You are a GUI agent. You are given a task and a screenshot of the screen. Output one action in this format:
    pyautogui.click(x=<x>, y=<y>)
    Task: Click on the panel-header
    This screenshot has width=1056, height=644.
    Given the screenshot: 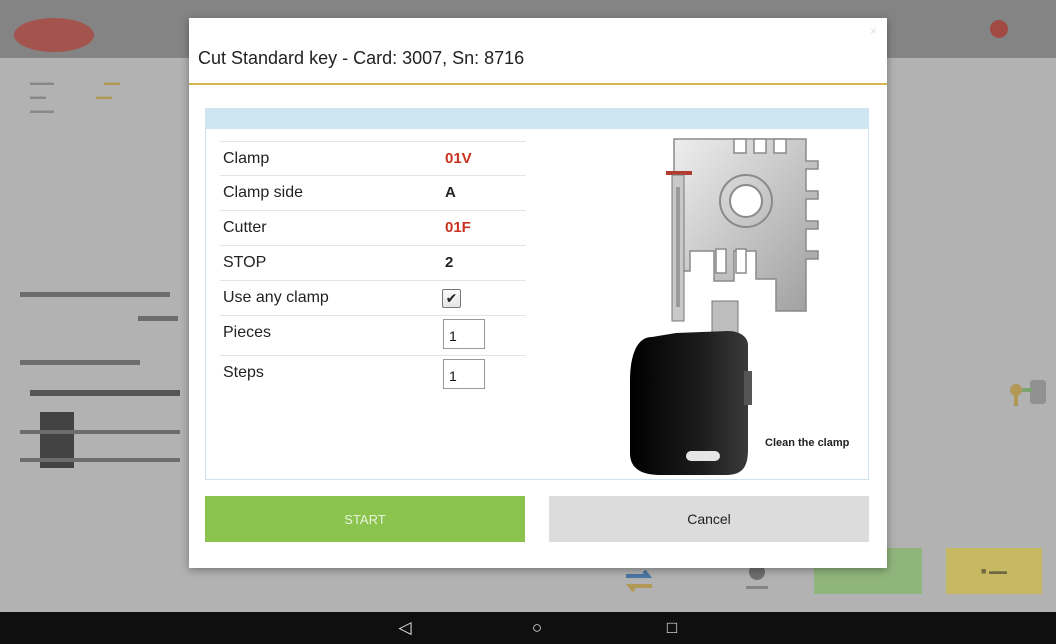 What is the action you would take?
    pyautogui.click(x=537, y=119)
    